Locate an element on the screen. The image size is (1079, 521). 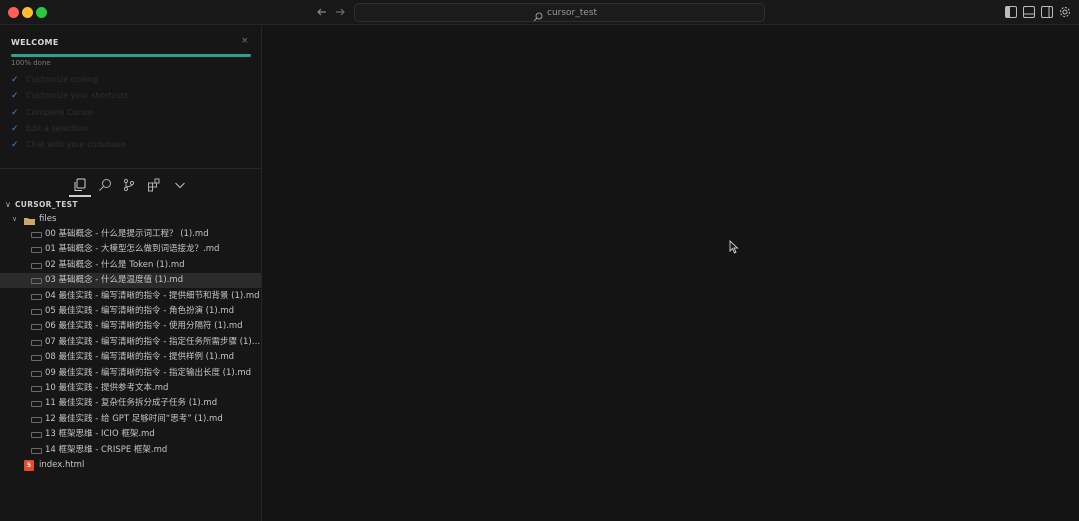
toggle-primary-sidebar-icon is located at coordinates (1011, 12).